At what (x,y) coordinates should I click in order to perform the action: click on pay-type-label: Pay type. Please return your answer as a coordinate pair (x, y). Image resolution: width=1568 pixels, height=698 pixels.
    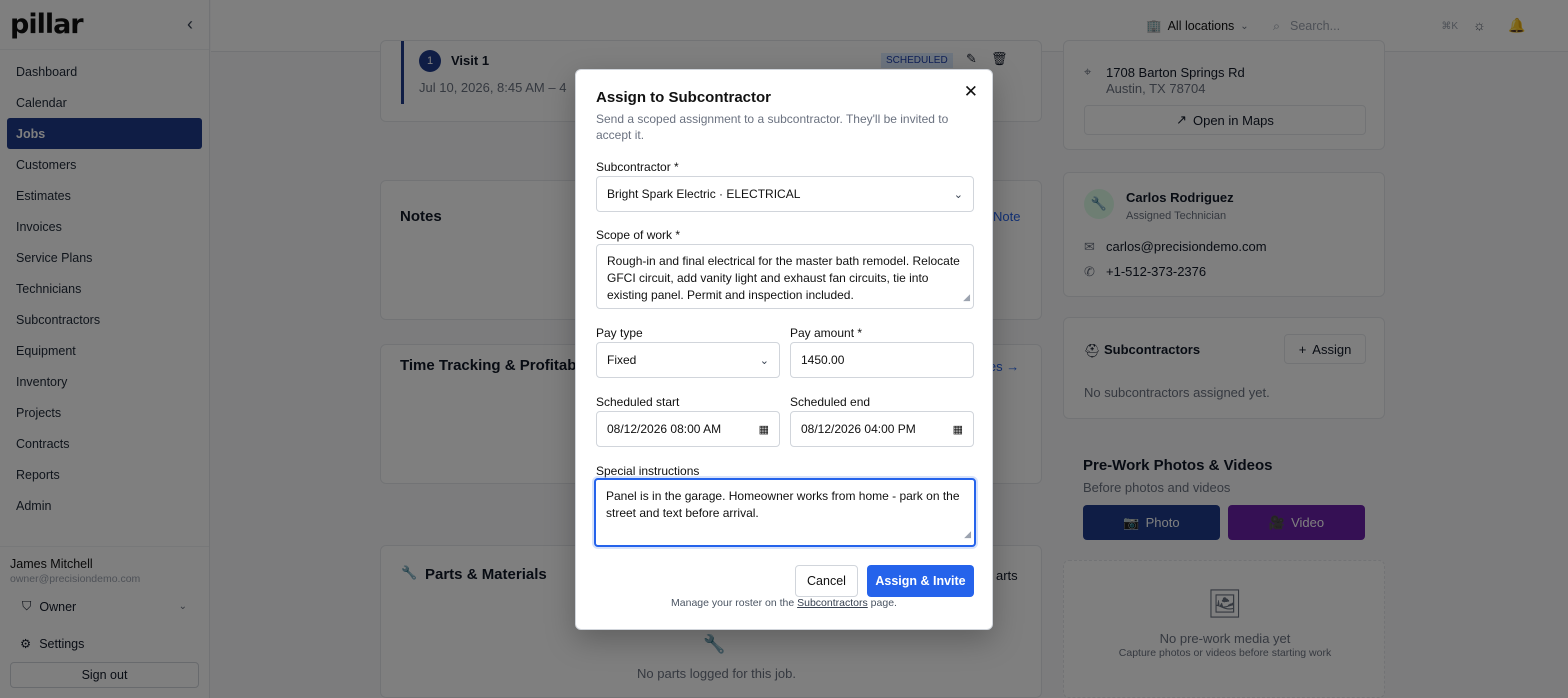
    Looking at the image, I should click on (619, 333).